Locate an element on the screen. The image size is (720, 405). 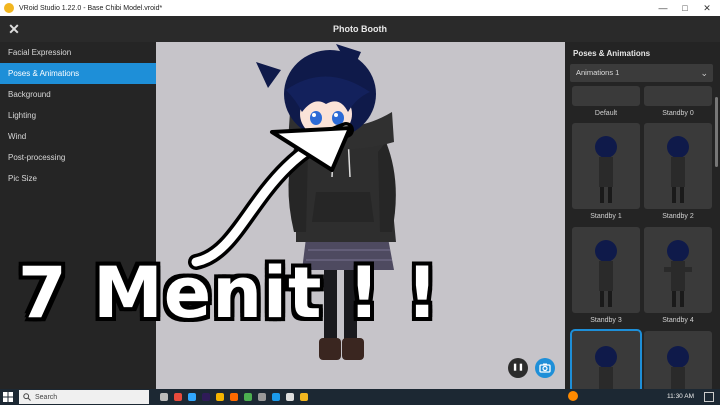
windows-logo-icon is located at coordinates (8, 397).